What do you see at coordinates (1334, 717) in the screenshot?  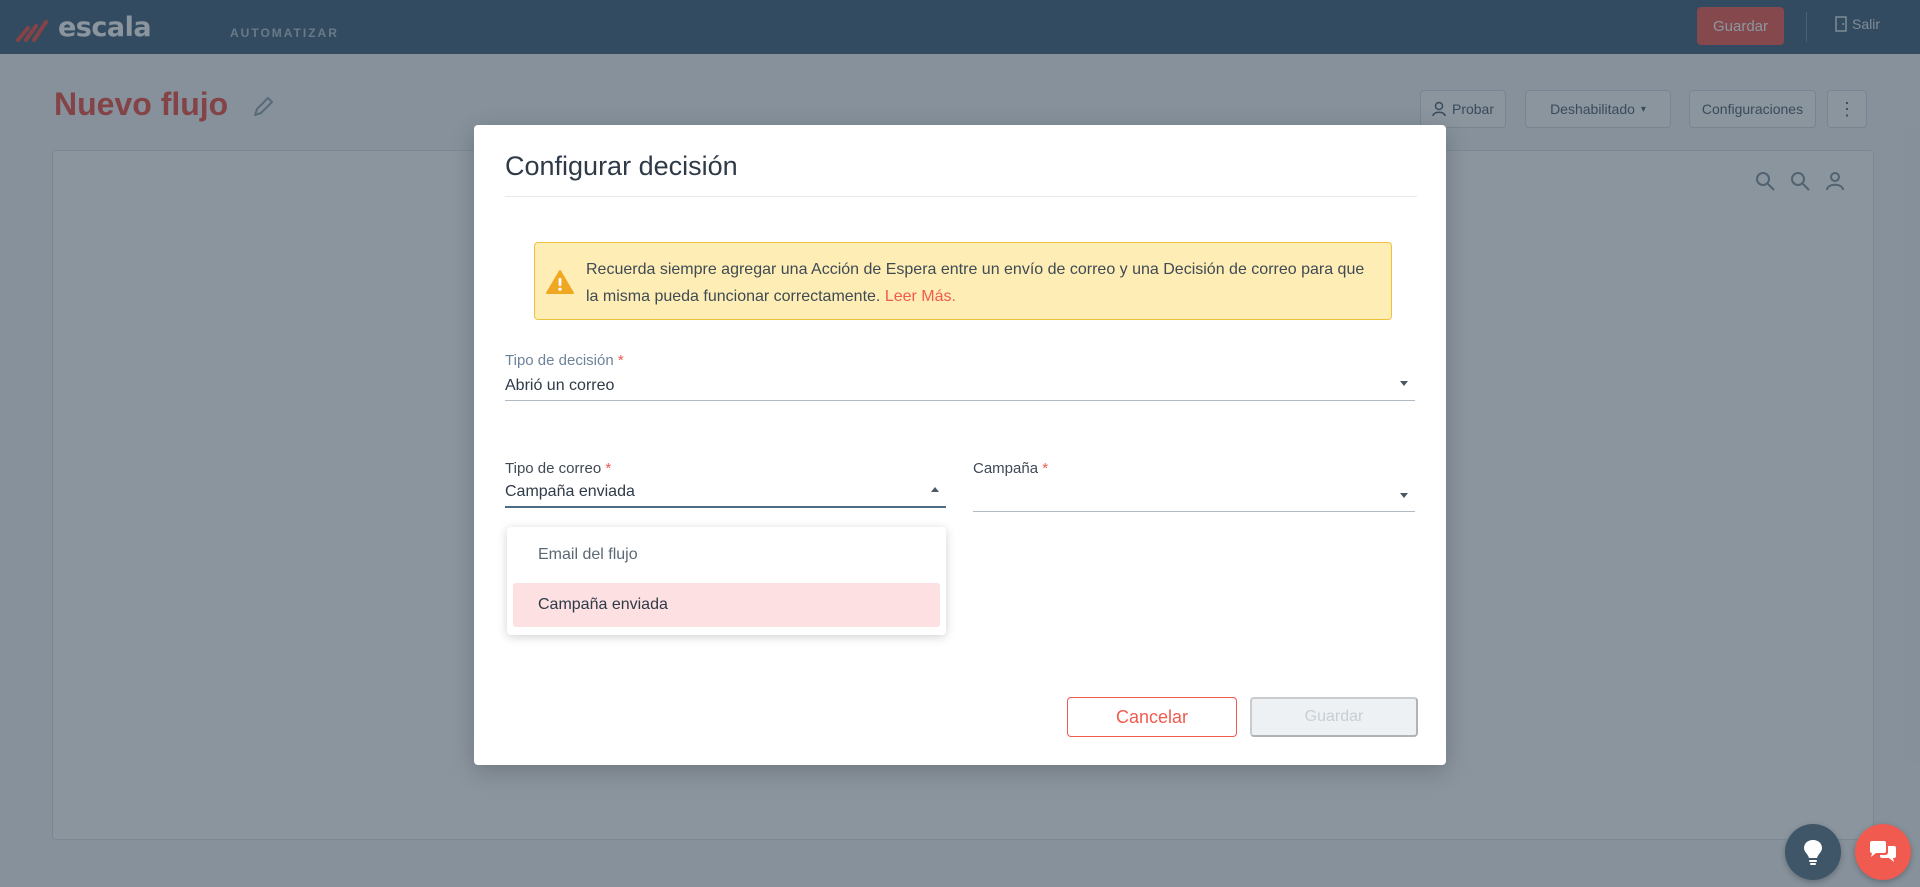 I see `save-button: Guardar` at bounding box center [1334, 717].